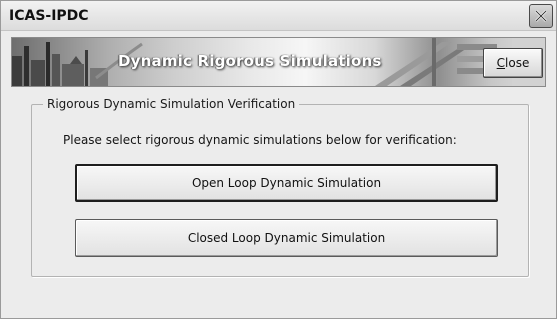 The height and width of the screenshot is (319, 557). I want to click on closed-loop-simulation-button: Closed Loop Dynamic Simulation, so click(286, 238).